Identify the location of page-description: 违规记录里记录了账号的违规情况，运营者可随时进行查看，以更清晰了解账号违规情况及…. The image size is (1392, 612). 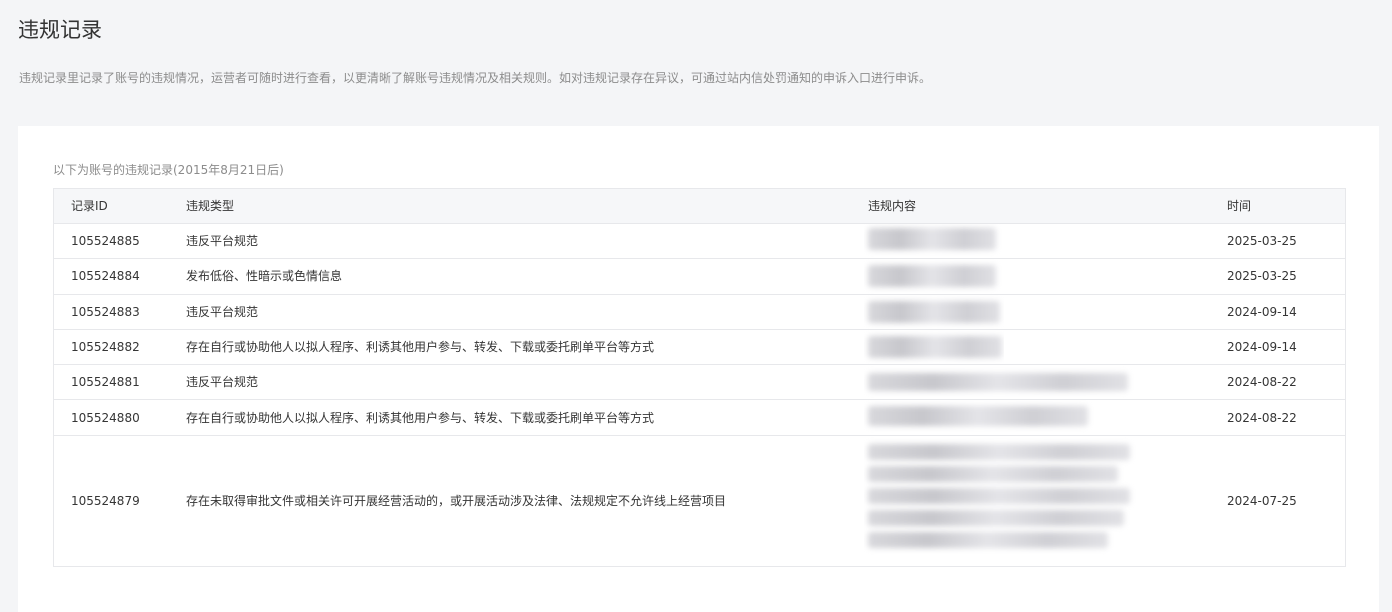
(475, 78).